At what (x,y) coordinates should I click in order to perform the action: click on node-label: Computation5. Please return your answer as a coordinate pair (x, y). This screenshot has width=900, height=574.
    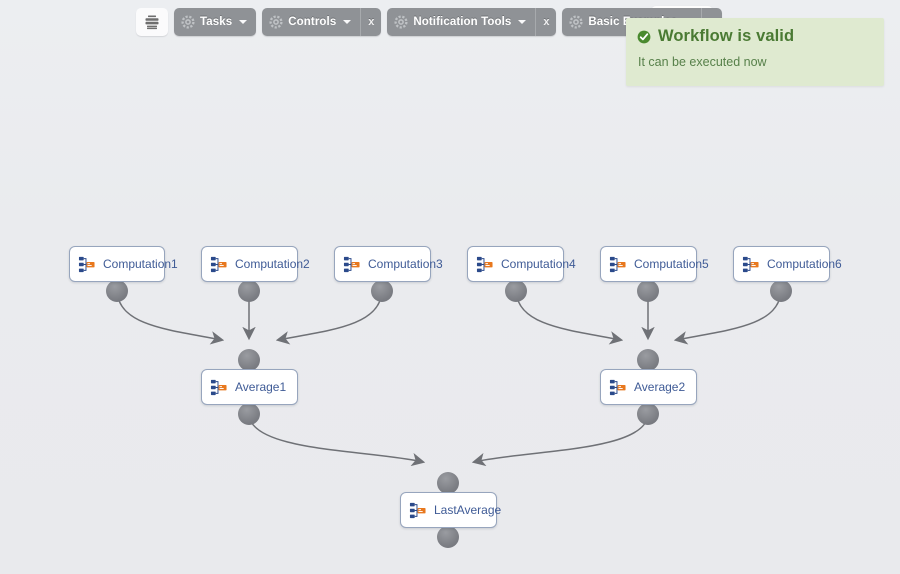
    Looking at the image, I should click on (671, 264).